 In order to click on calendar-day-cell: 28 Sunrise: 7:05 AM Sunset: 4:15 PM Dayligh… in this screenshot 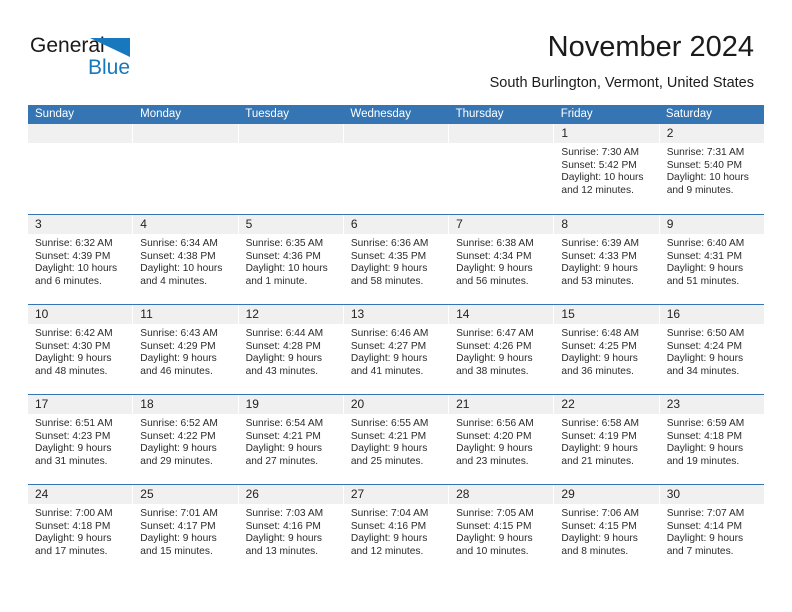, I will do `click(502, 529)`.